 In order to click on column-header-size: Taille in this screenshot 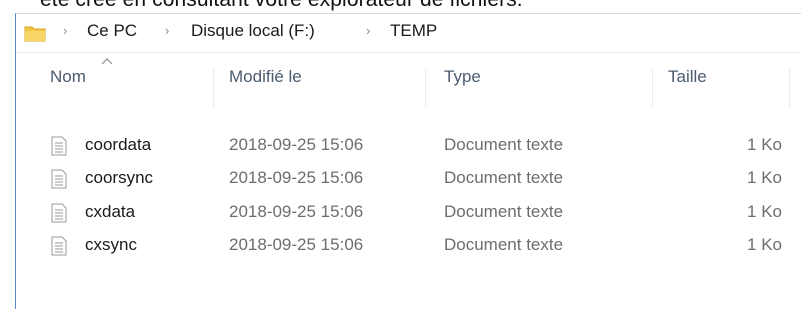, I will do `click(687, 77)`.